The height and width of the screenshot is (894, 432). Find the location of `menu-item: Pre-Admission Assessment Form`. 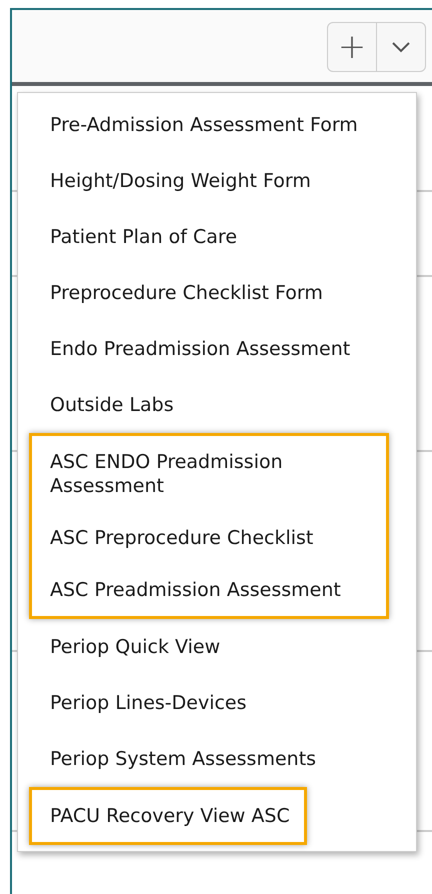

menu-item: Pre-Admission Assessment Form is located at coordinates (217, 125).